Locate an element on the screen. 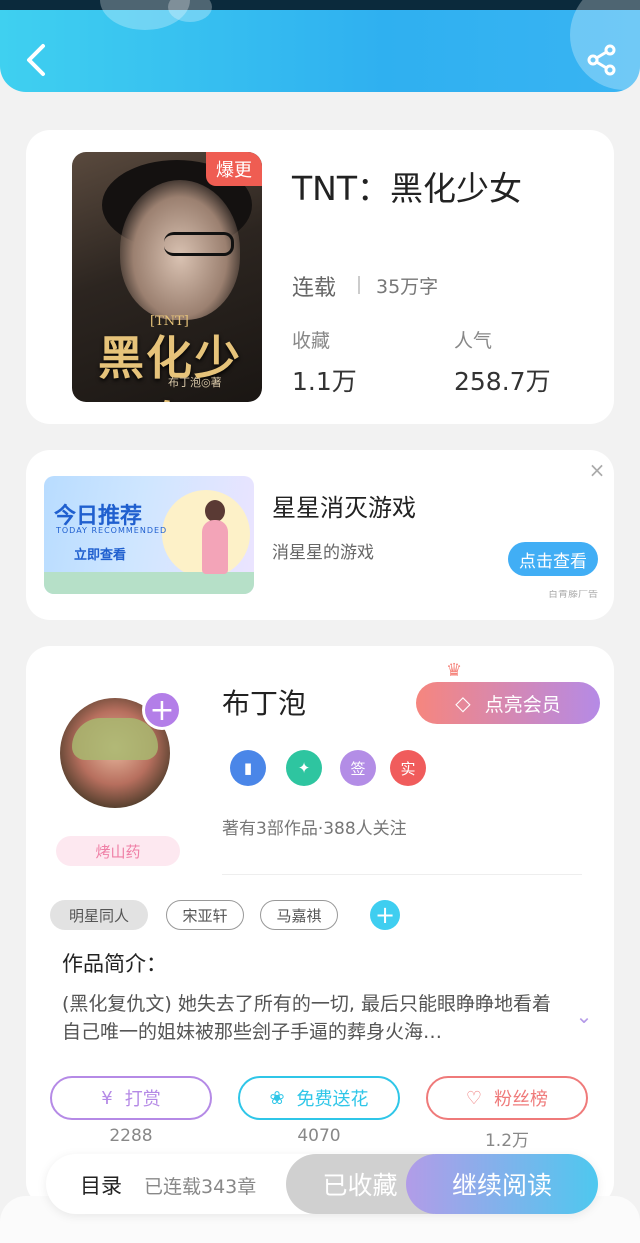 The height and width of the screenshot is (1243, 640). handshake-badge-icon: ✦ is located at coordinates (304, 768).